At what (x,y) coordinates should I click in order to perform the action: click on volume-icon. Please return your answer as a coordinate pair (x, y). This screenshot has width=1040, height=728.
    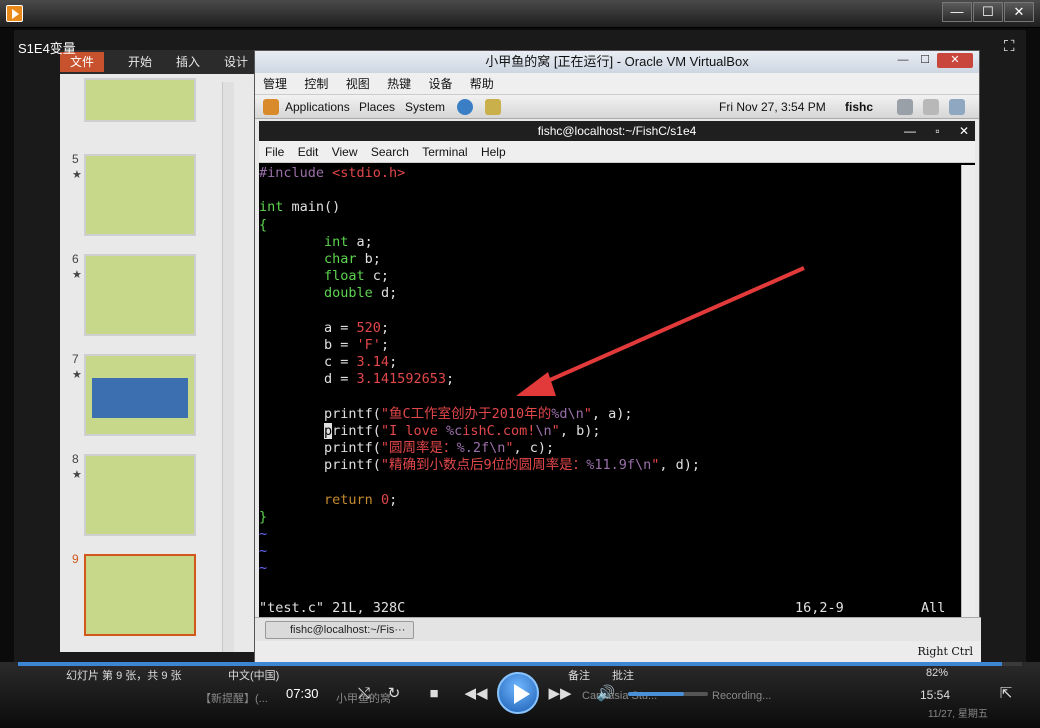
    Looking at the image, I should click on (931, 107).